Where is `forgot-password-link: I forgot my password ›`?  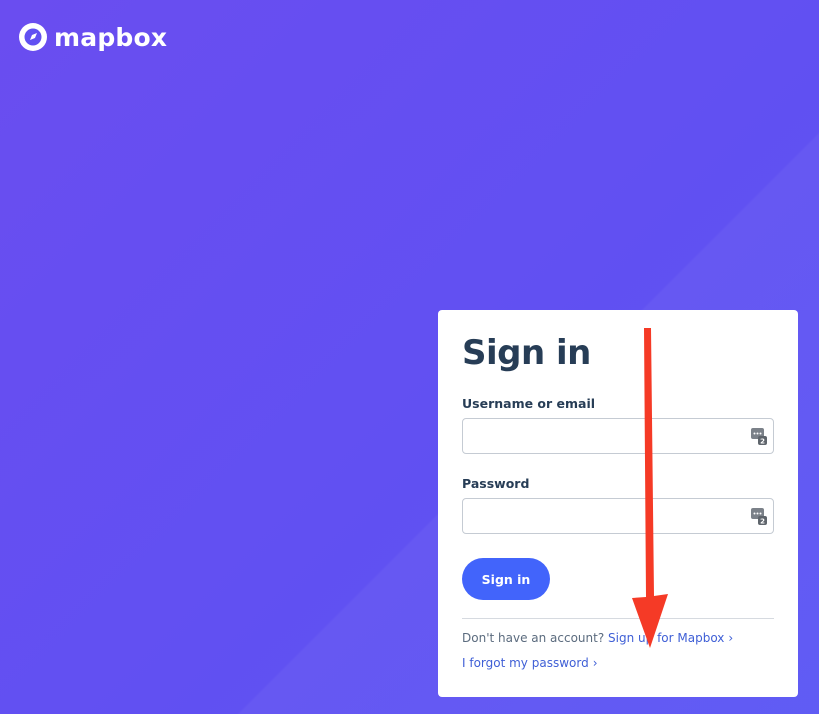
forgot-password-link: I forgot my password › is located at coordinates (530, 663).